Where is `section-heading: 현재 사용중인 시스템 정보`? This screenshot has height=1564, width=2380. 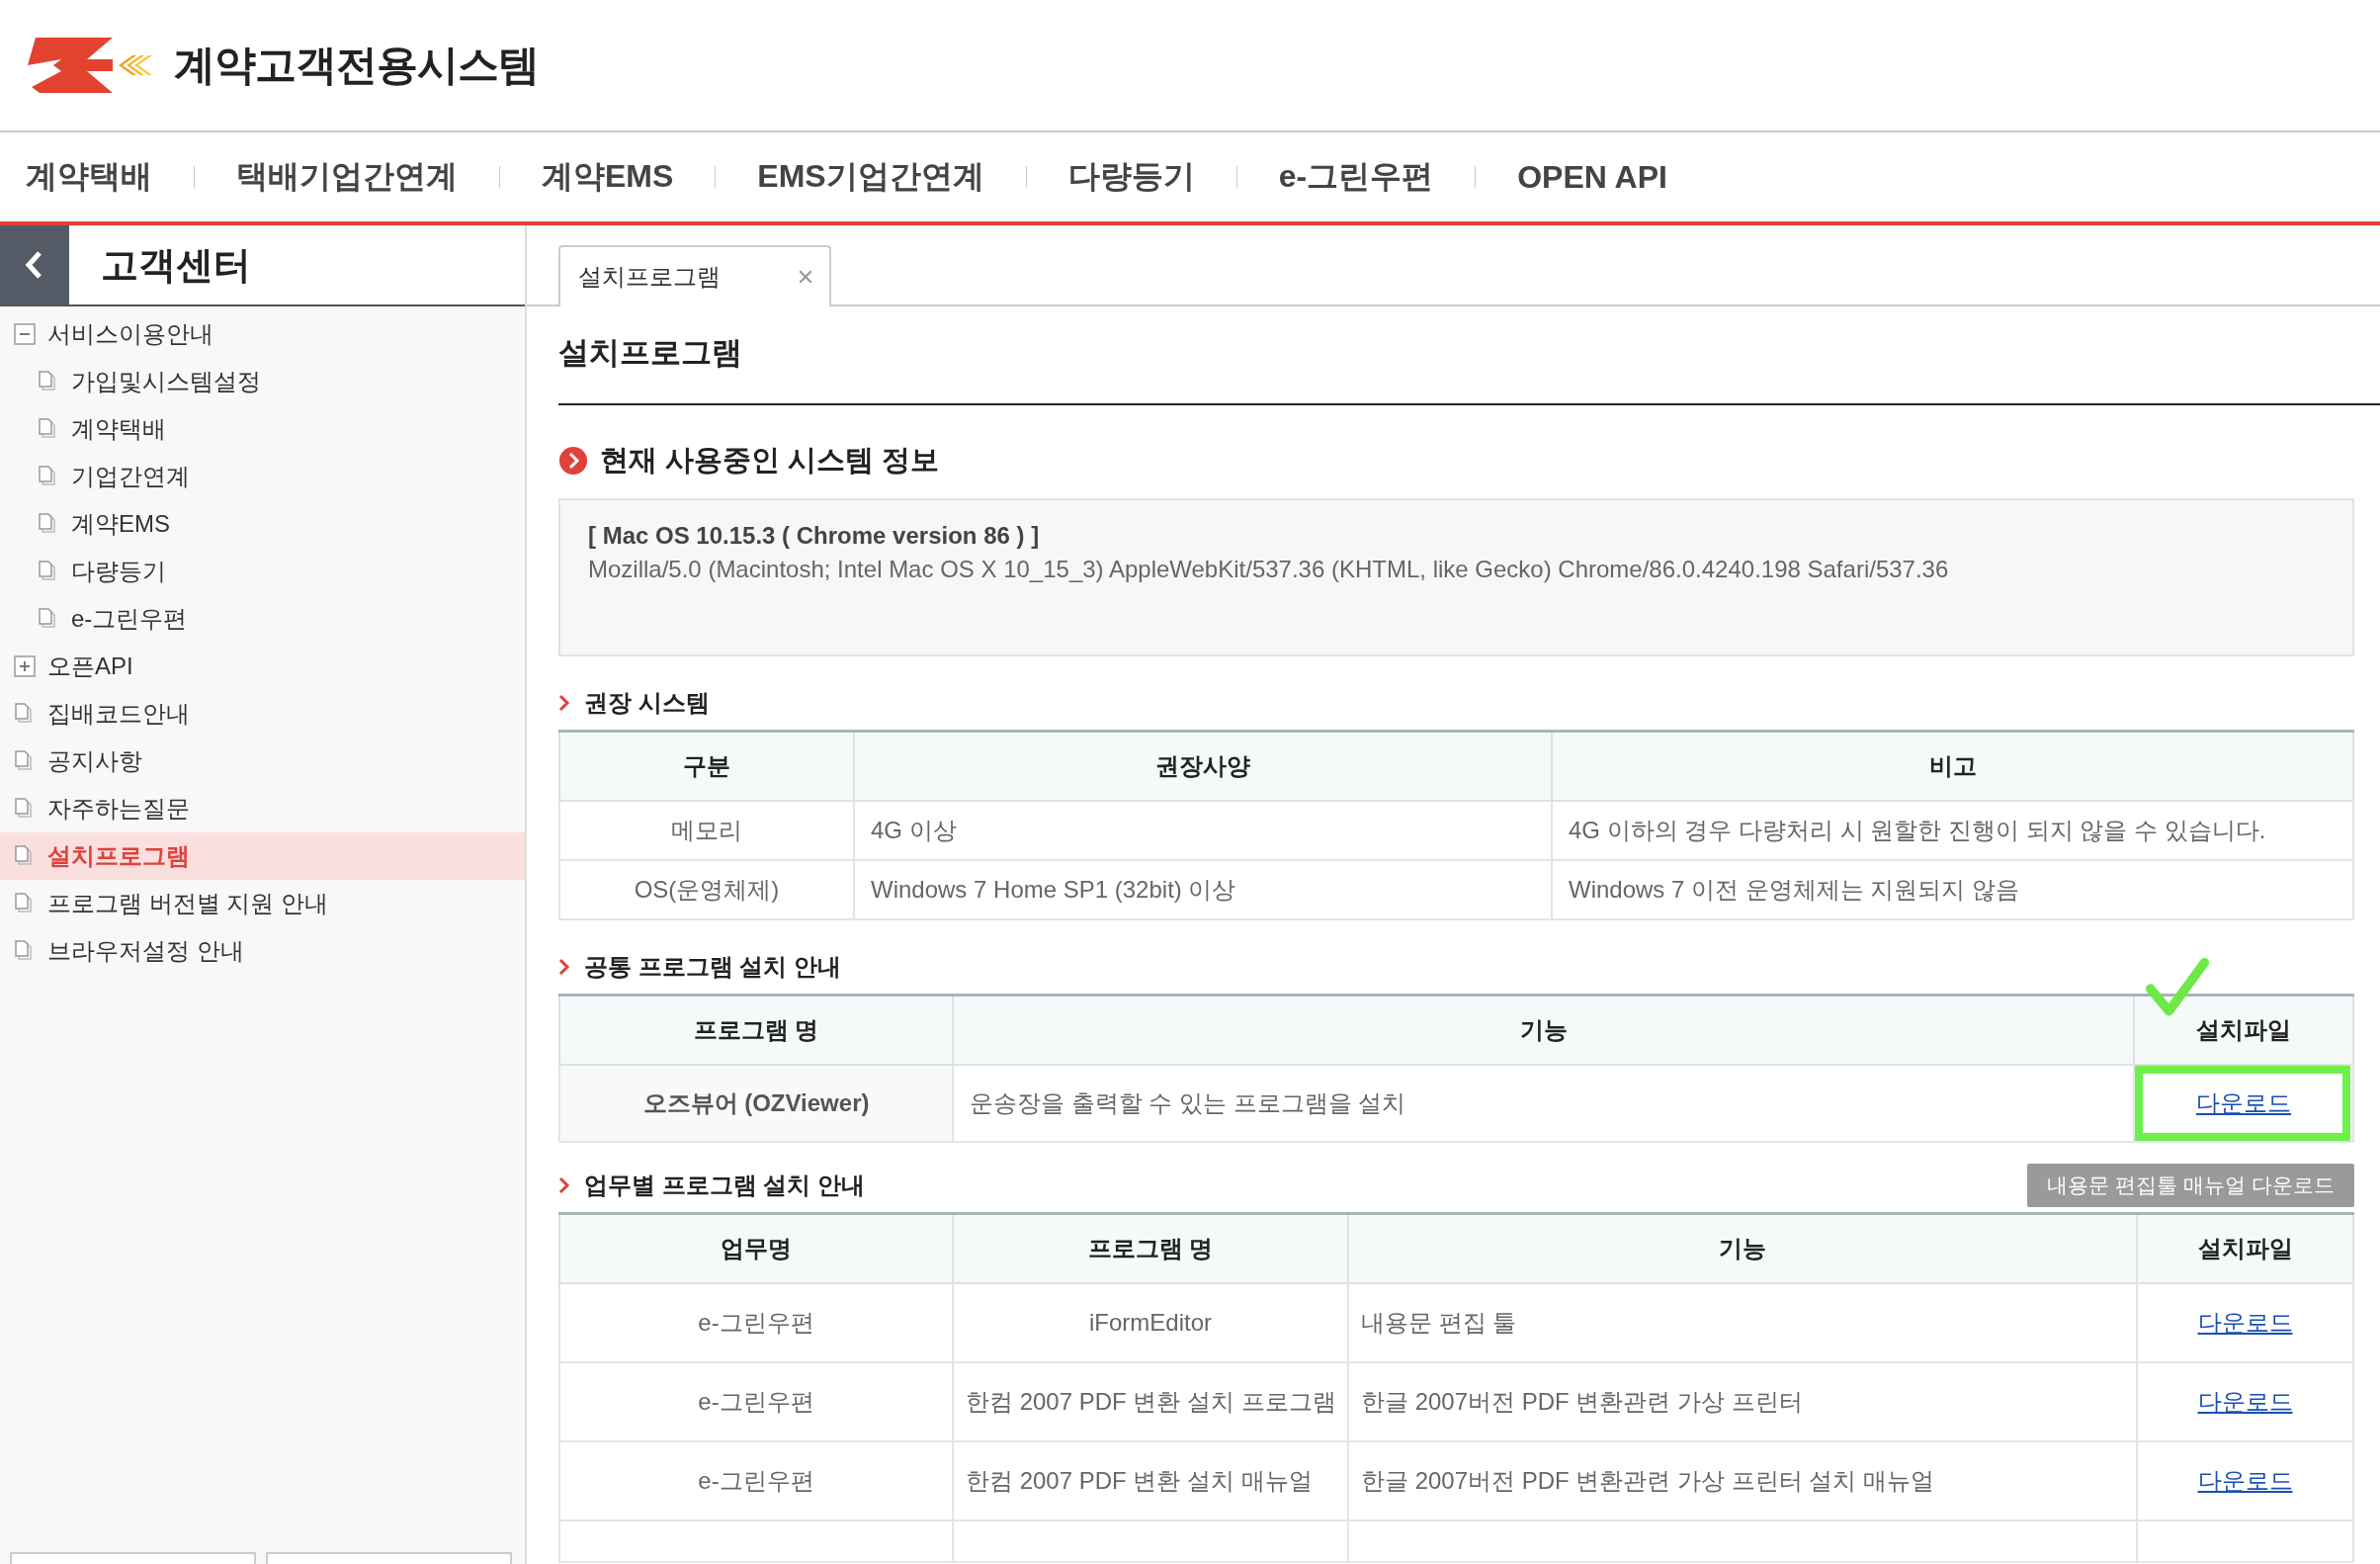 section-heading: 현재 사용중인 시스템 정보 is located at coordinates (770, 460).